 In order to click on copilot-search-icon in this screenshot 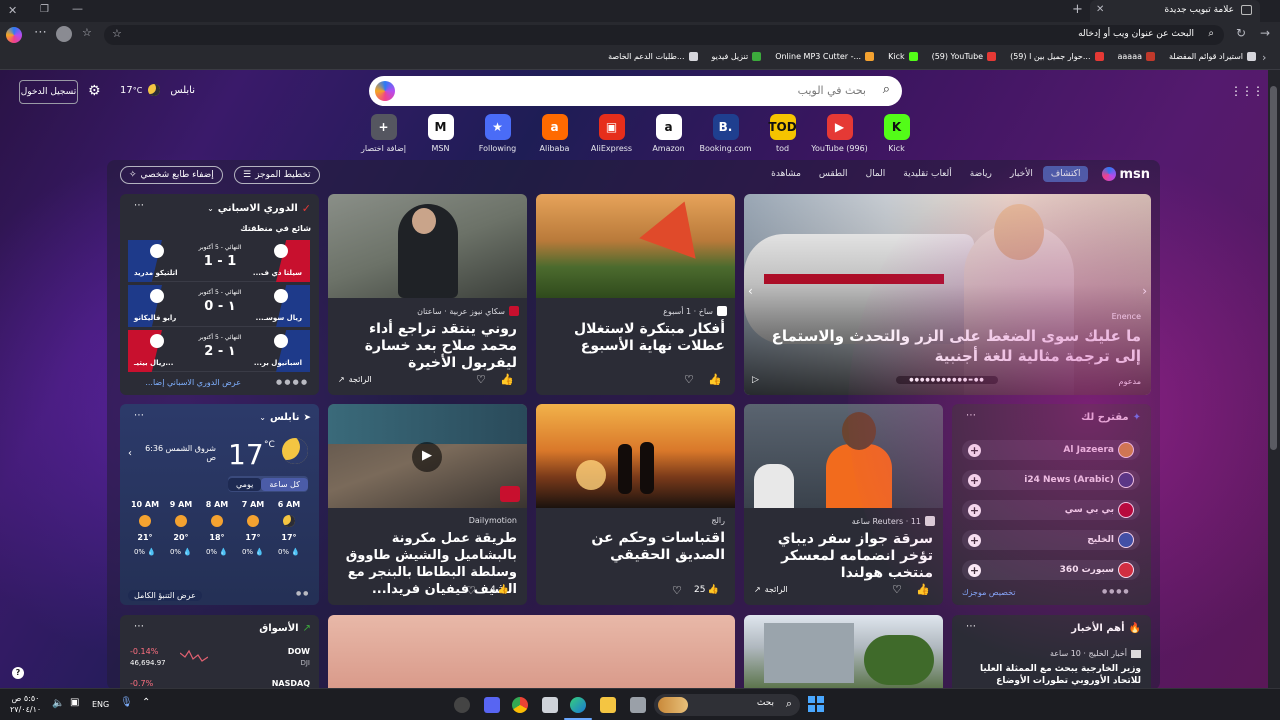, I will do `click(385, 91)`.